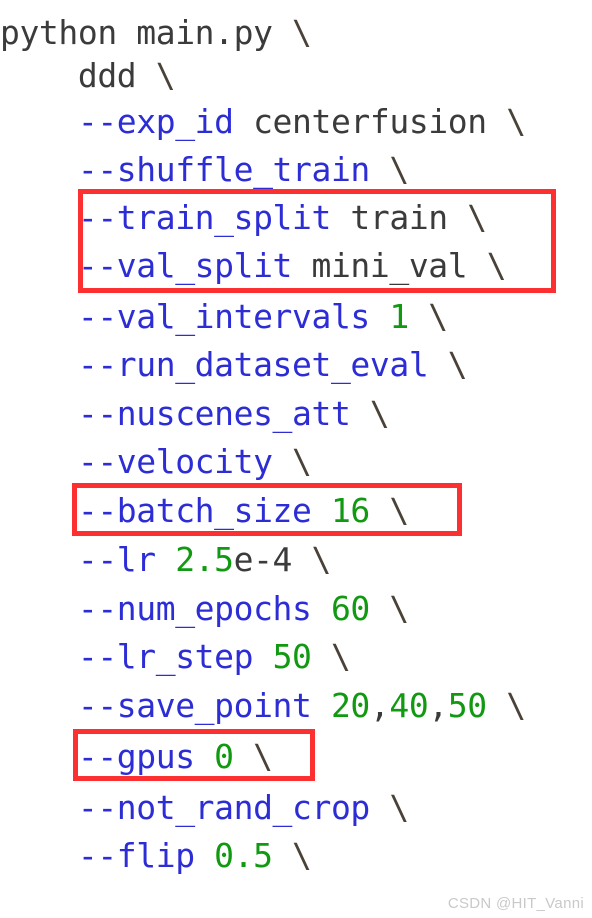  Describe the element at coordinates (399, 316) in the screenshot. I see `code-token-number: 1` at that location.